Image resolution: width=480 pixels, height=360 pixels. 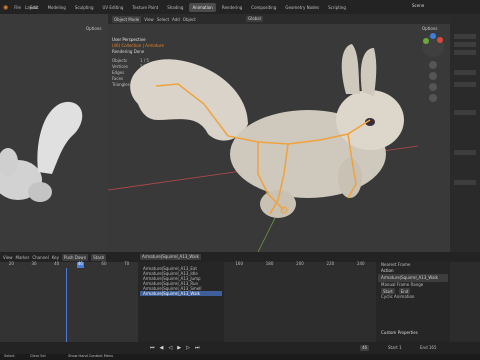 What do you see at coordinates (8, 257) in the screenshot?
I see `tl-menu-view: View` at bounding box center [8, 257].